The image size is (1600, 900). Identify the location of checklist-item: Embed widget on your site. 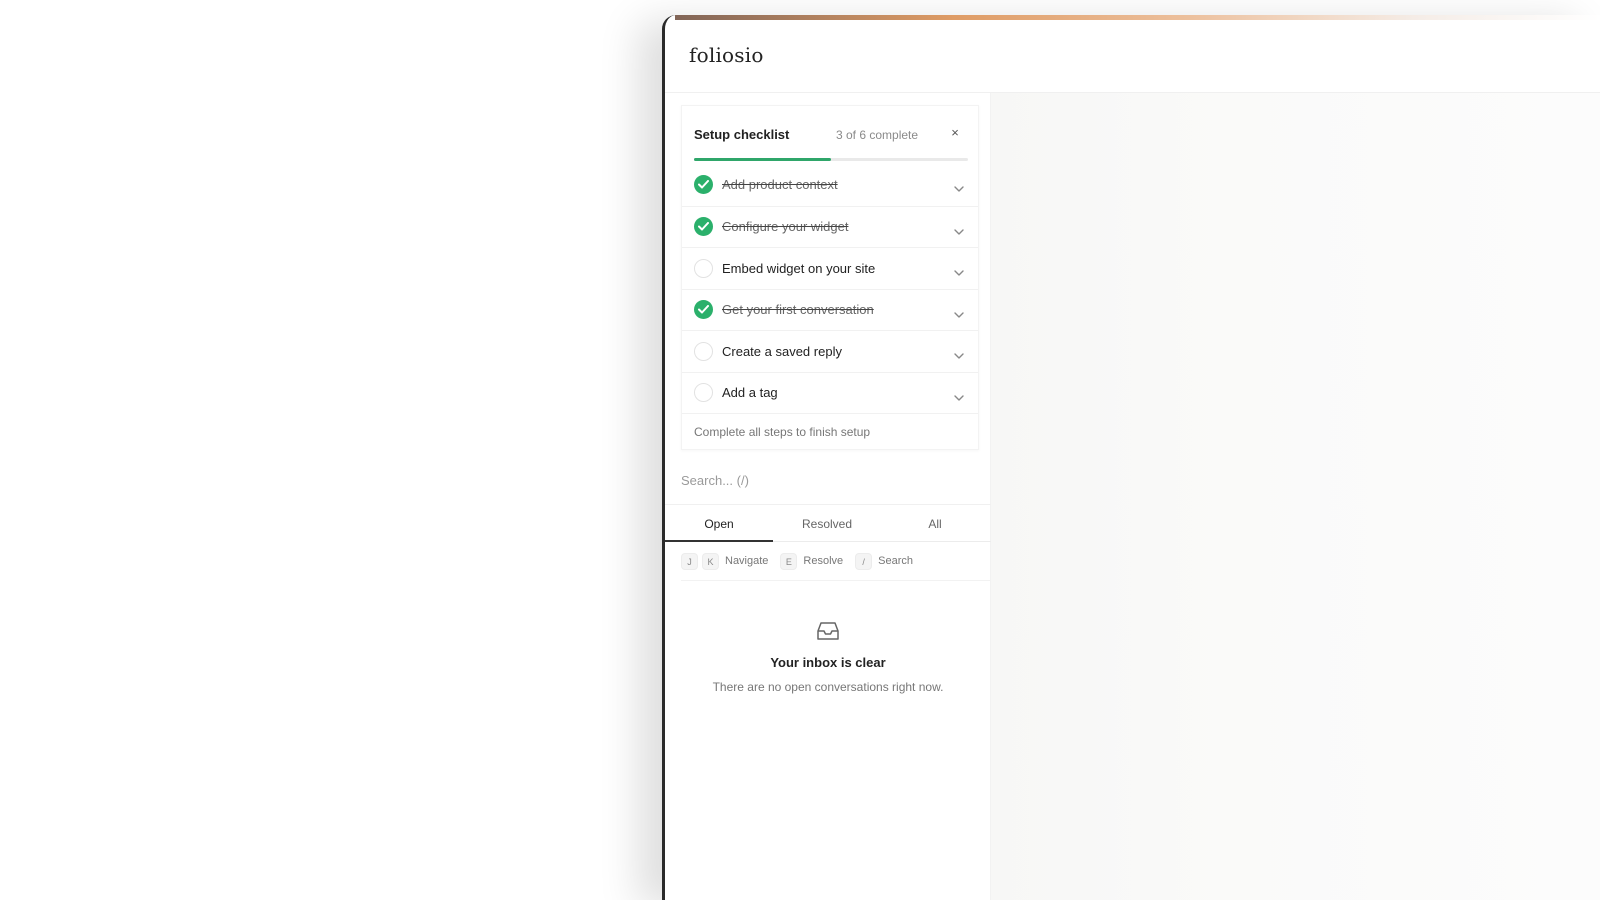
(830, 268).